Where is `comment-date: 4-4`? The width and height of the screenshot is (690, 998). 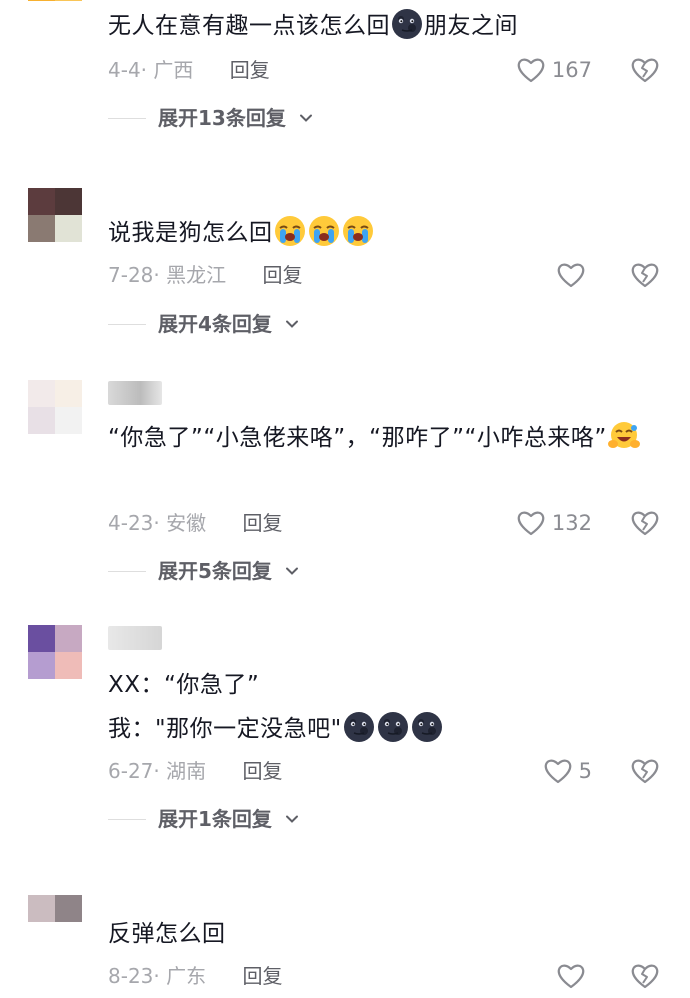
comment-date: 4-4 is located at coordinates (124, 70).